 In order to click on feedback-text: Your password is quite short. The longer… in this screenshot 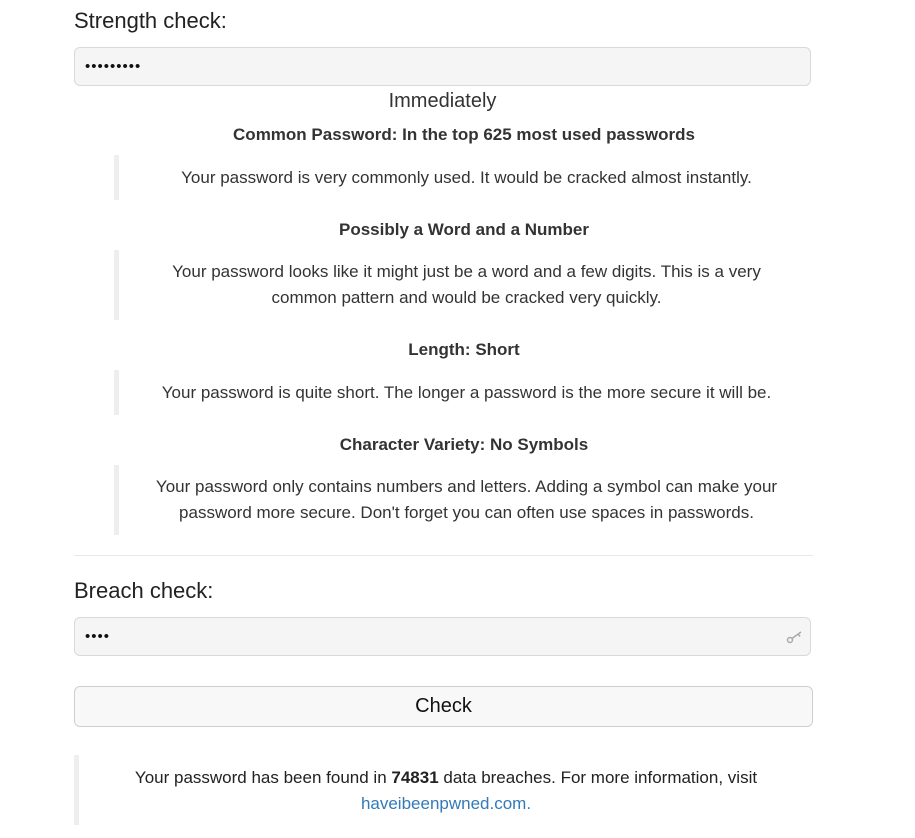, I will do `click(466, 392)`.